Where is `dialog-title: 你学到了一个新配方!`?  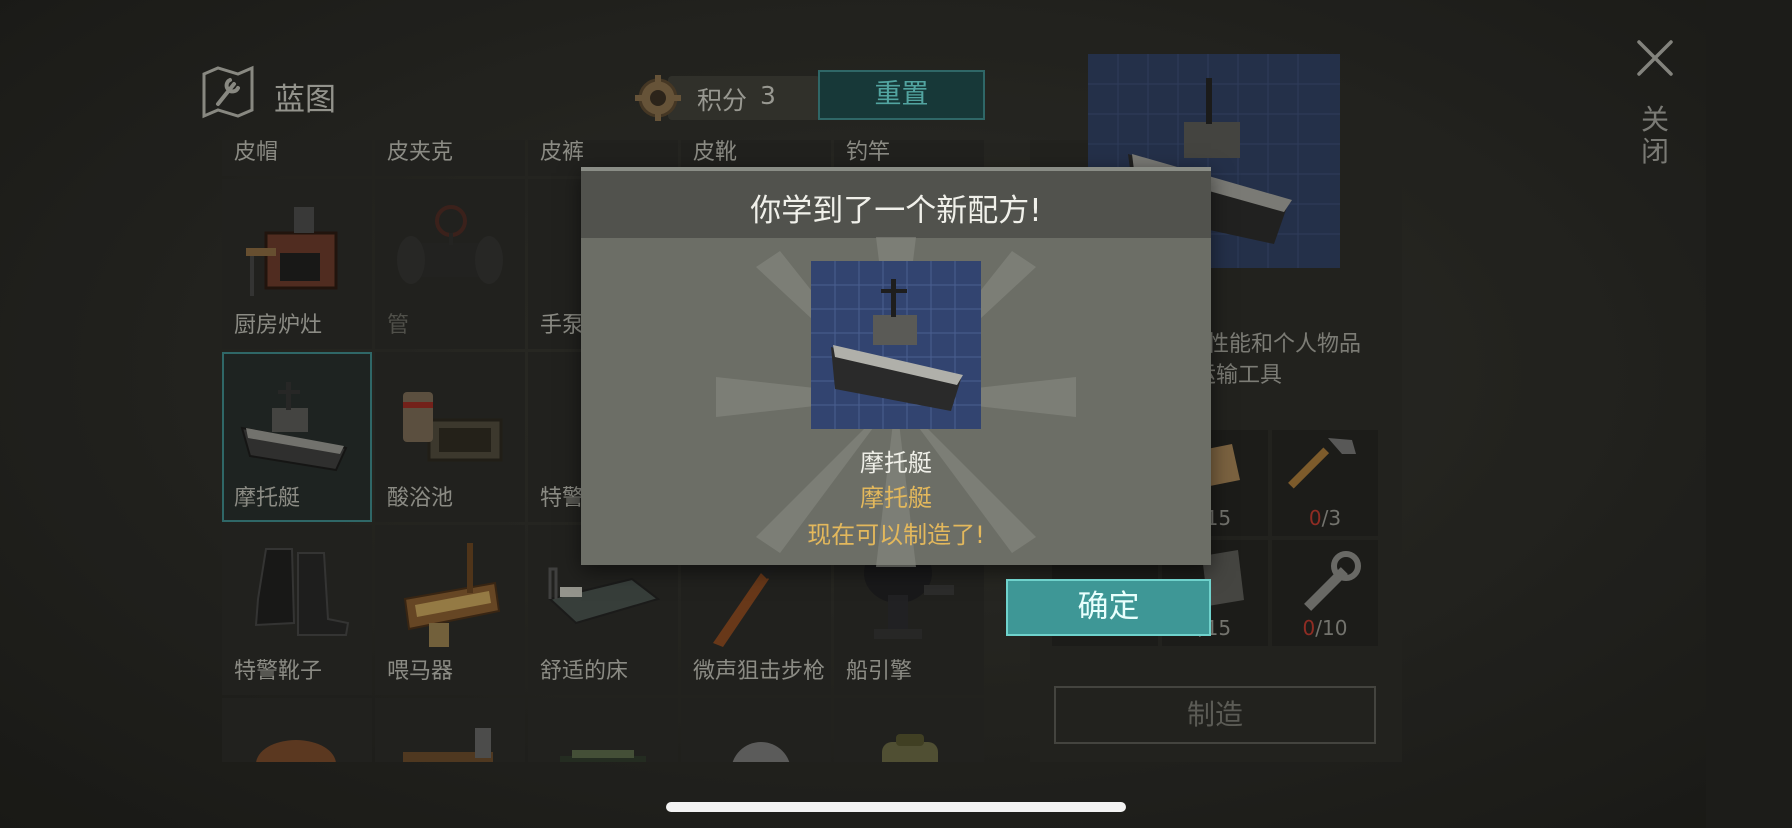
dialog-title: 你学到了一个新配方! is located at coordinates (896, 211).